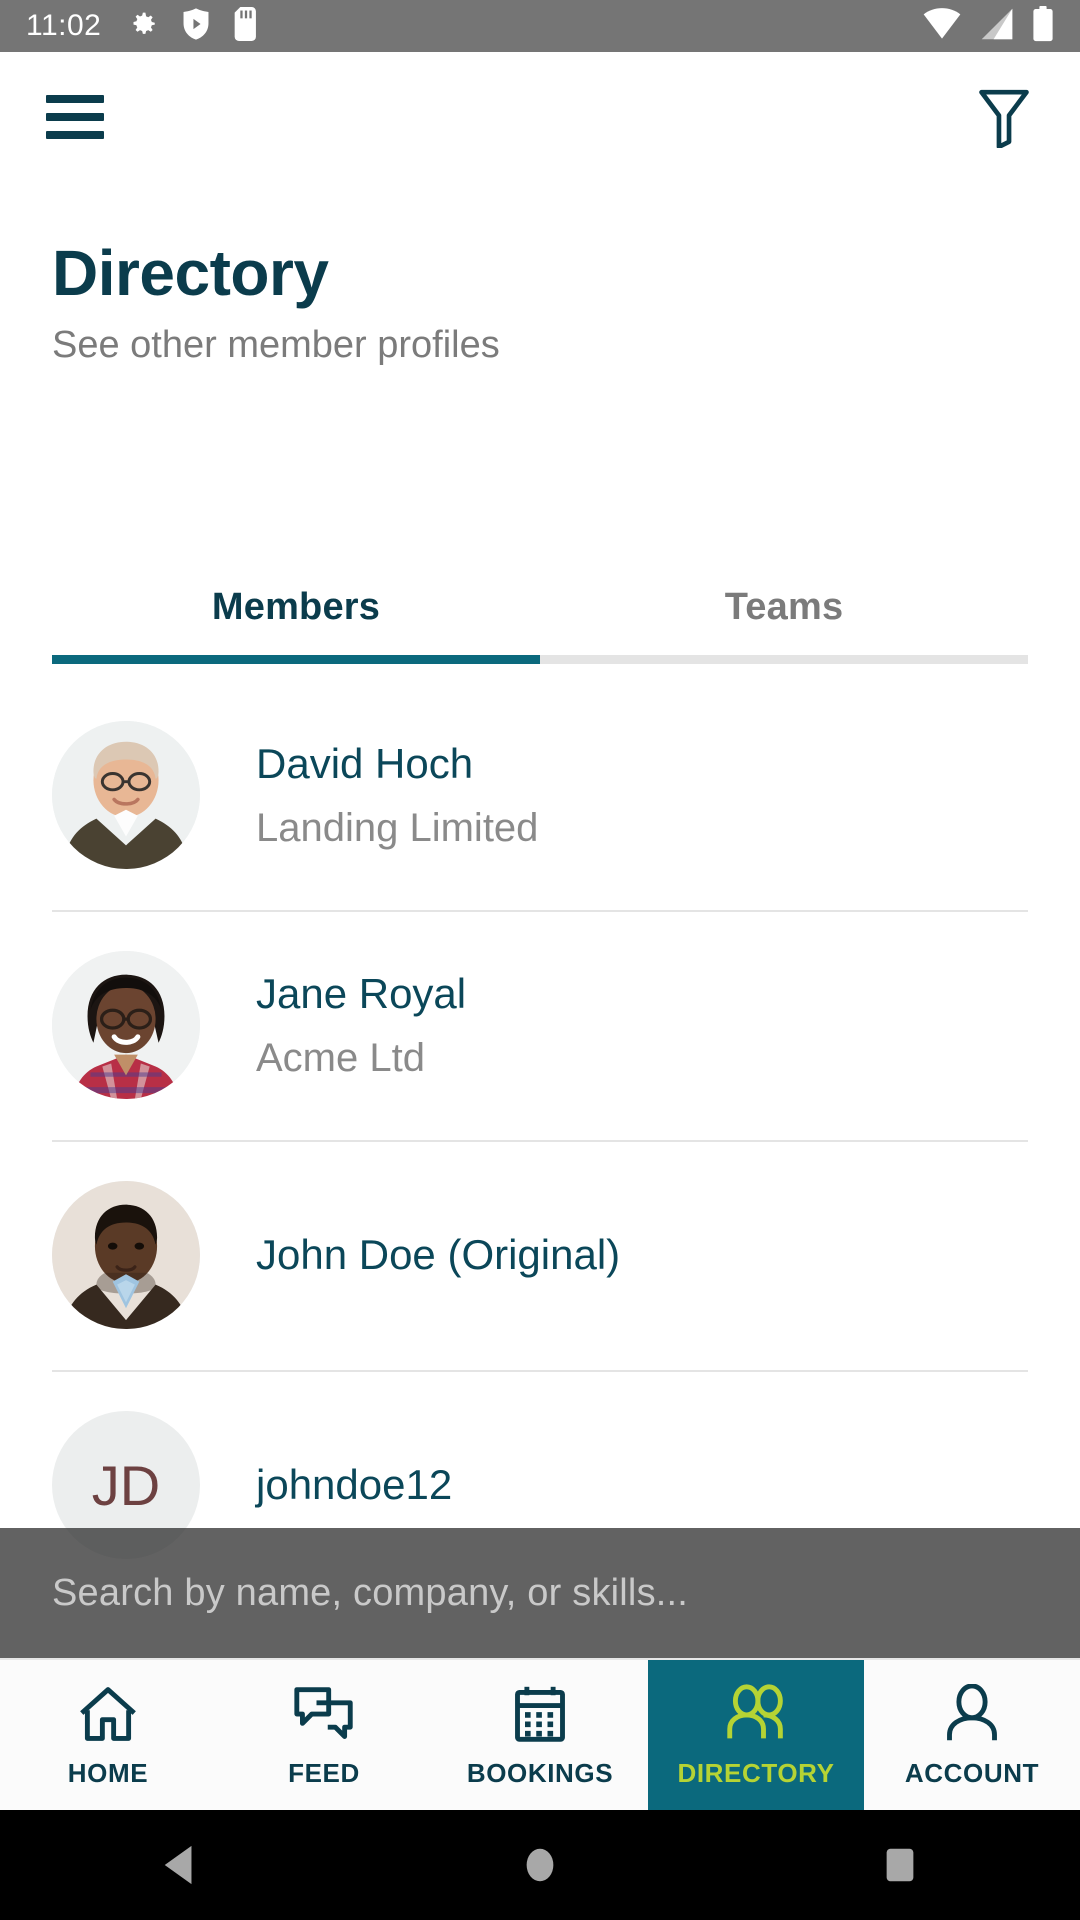  I want to click on nav-item-home: HOME, so click(108, 1735).